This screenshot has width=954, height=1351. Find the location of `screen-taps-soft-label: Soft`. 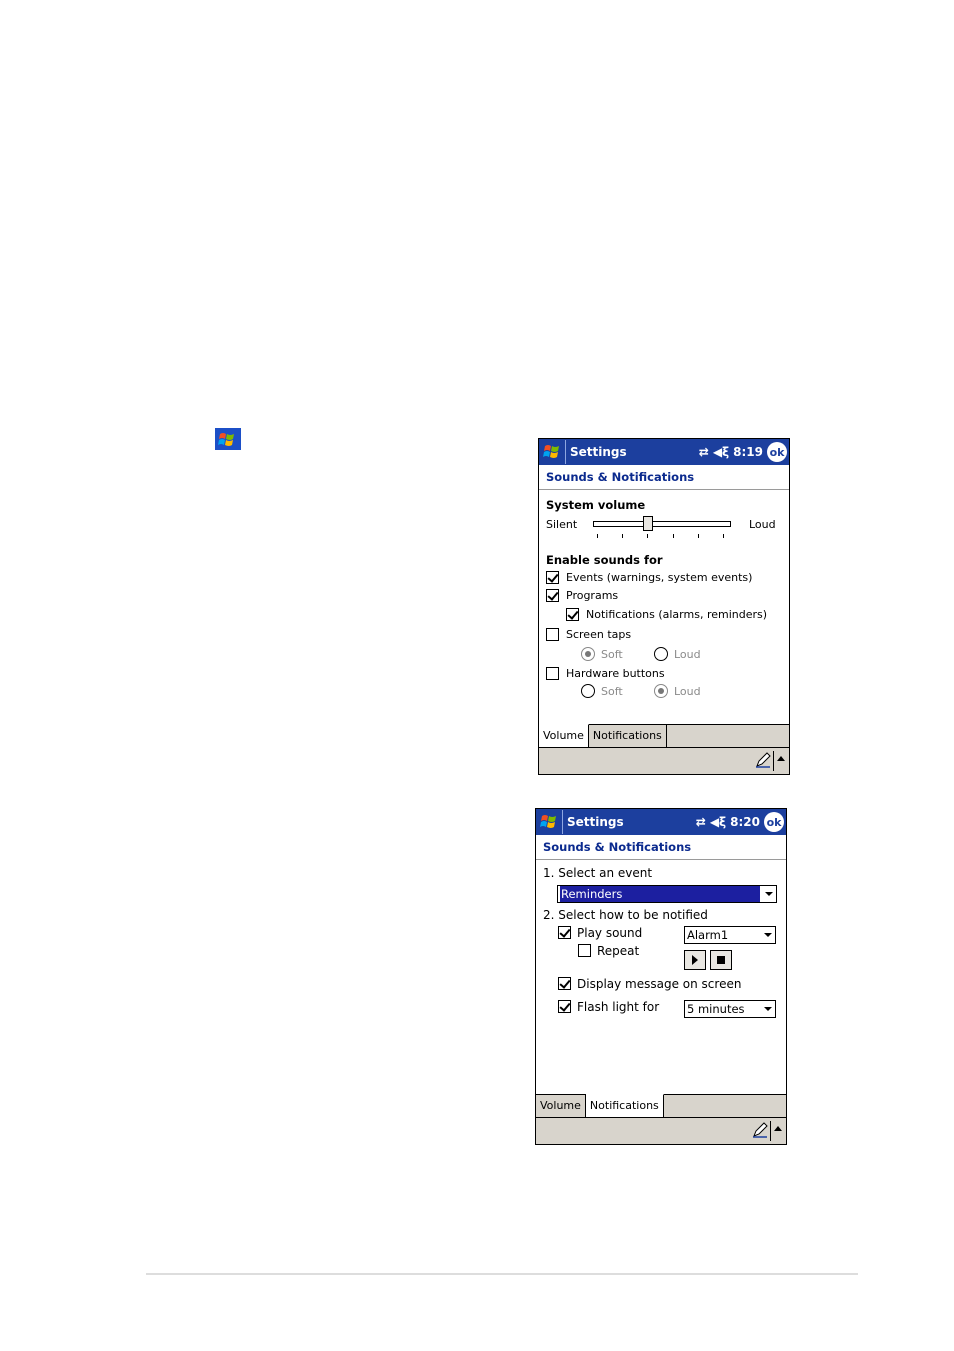

screen-taps-soft-label: Soft is located at coordinates (612, 654).